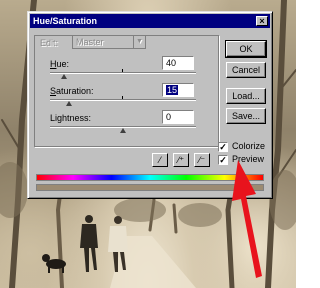 The width and height of the screenshot is (320, 288). Describe the element at coordinates (247, 219) in the screenshot. I see `annotation-arrow` at that location.